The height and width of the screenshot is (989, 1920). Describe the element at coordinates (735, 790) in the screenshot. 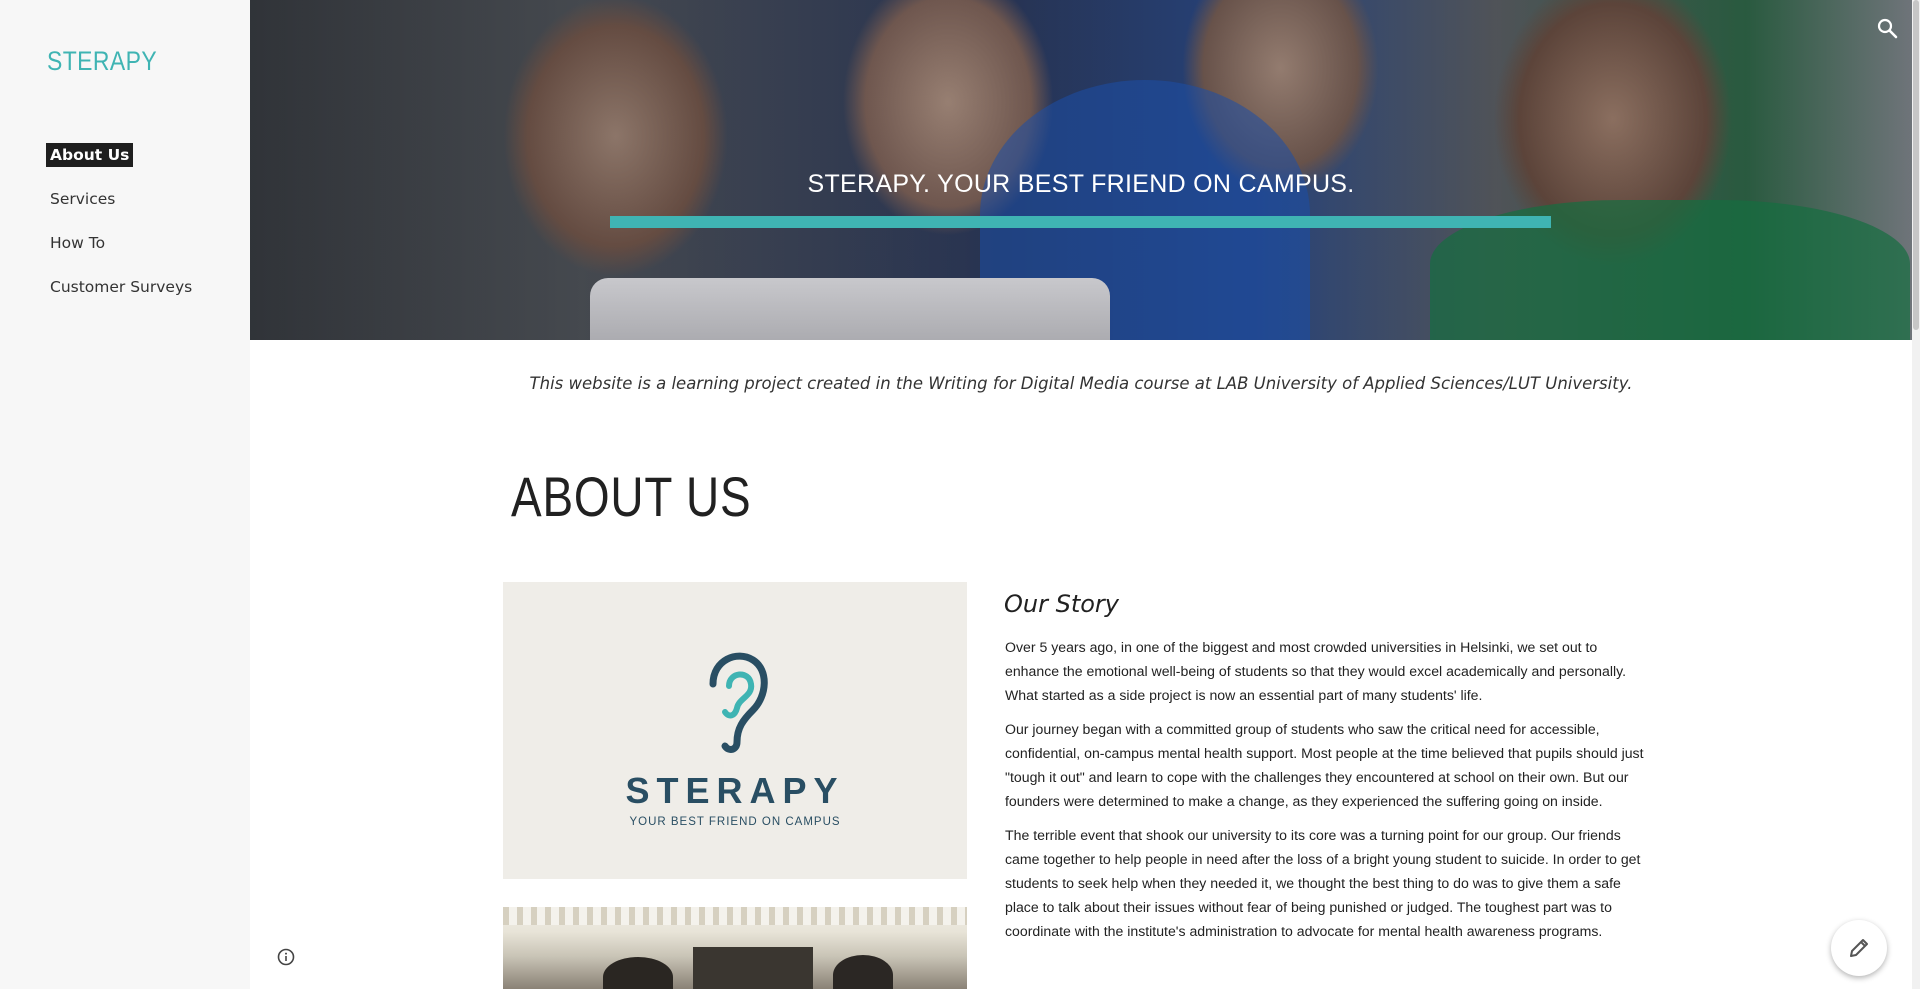

I see `logo-wordmark: STERAPY` at that location.